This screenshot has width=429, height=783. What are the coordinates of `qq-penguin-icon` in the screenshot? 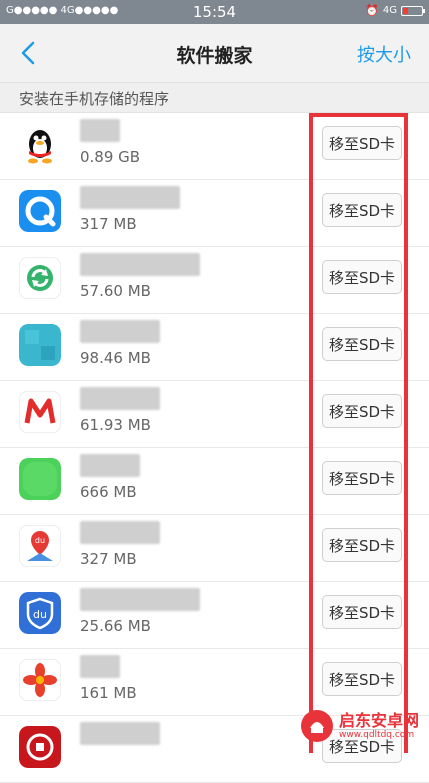 It's located at (40, 144).